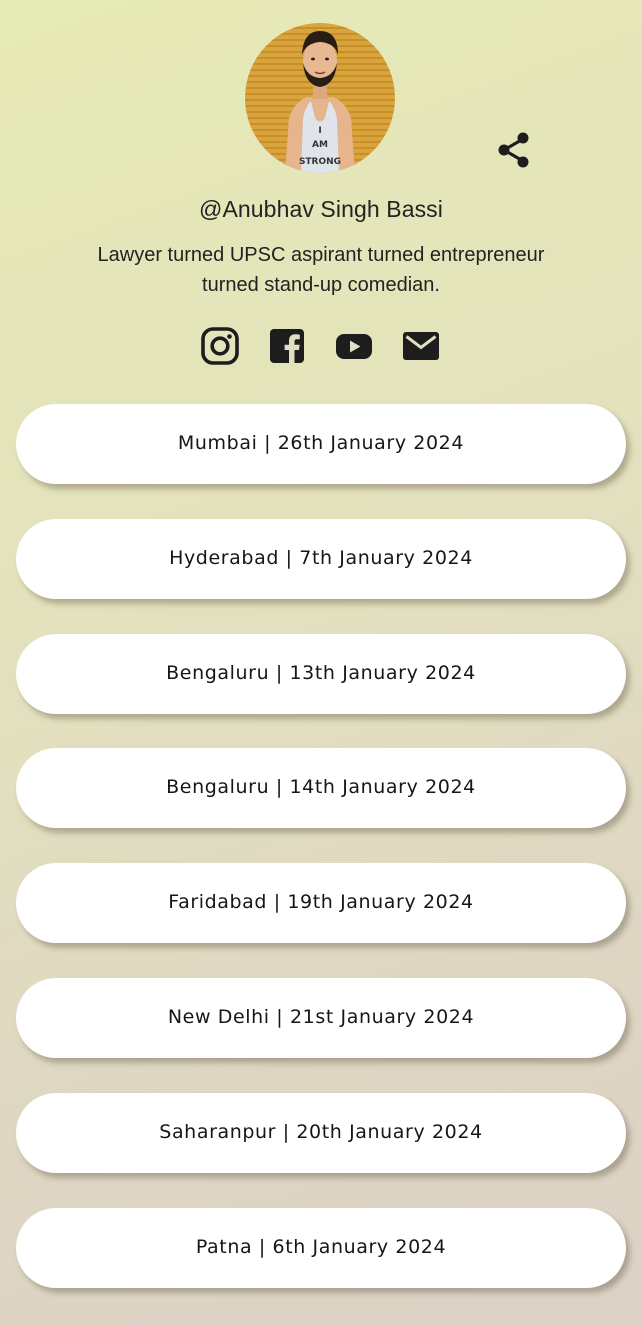 The image size is (642, 1326). What do you see at coordinates (321, 558) in the screenshot?
I see `event-link-hyderabad: Hyderabad | 7th January 2024` at bounding box center [321, 558].